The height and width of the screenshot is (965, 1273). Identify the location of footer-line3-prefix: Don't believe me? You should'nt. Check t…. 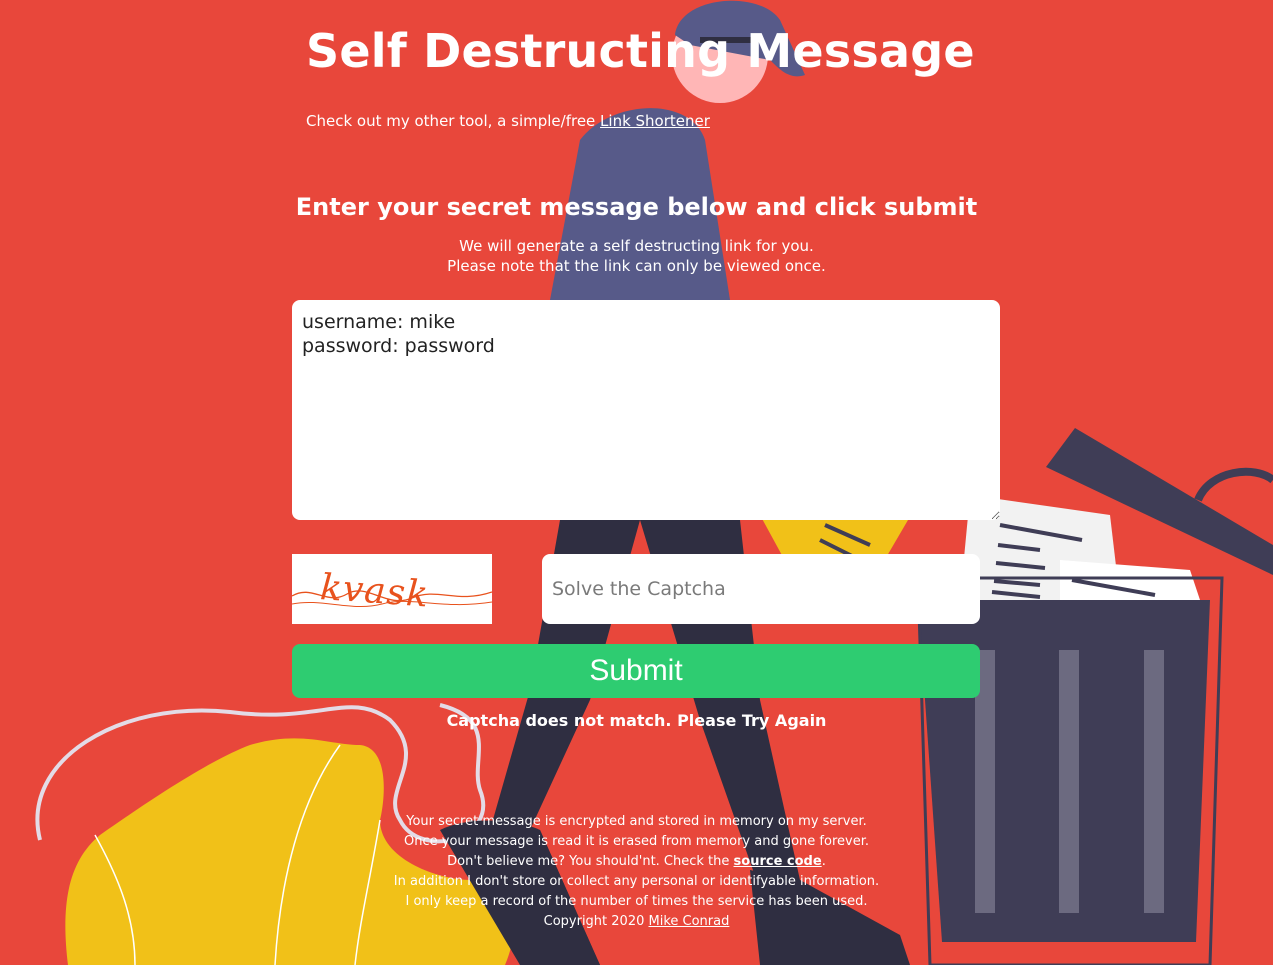
(590, 861).